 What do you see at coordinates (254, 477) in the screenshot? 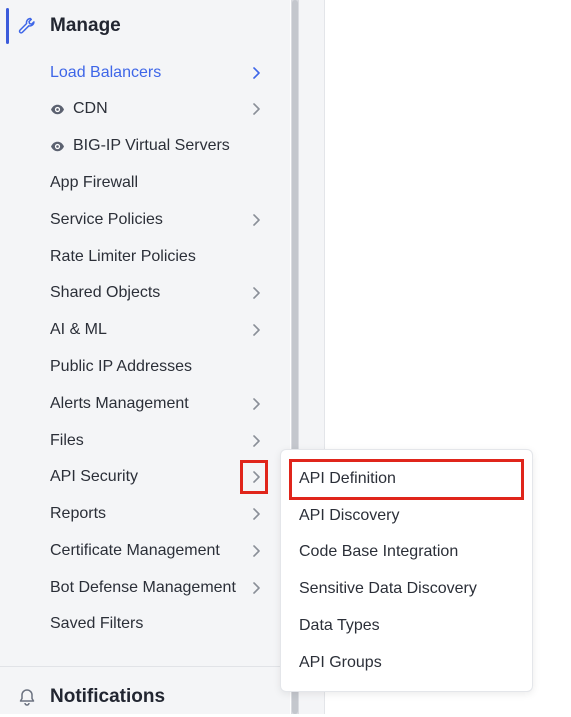
I see `api-security-chevron-highlight` at bounding box center [254, 477].